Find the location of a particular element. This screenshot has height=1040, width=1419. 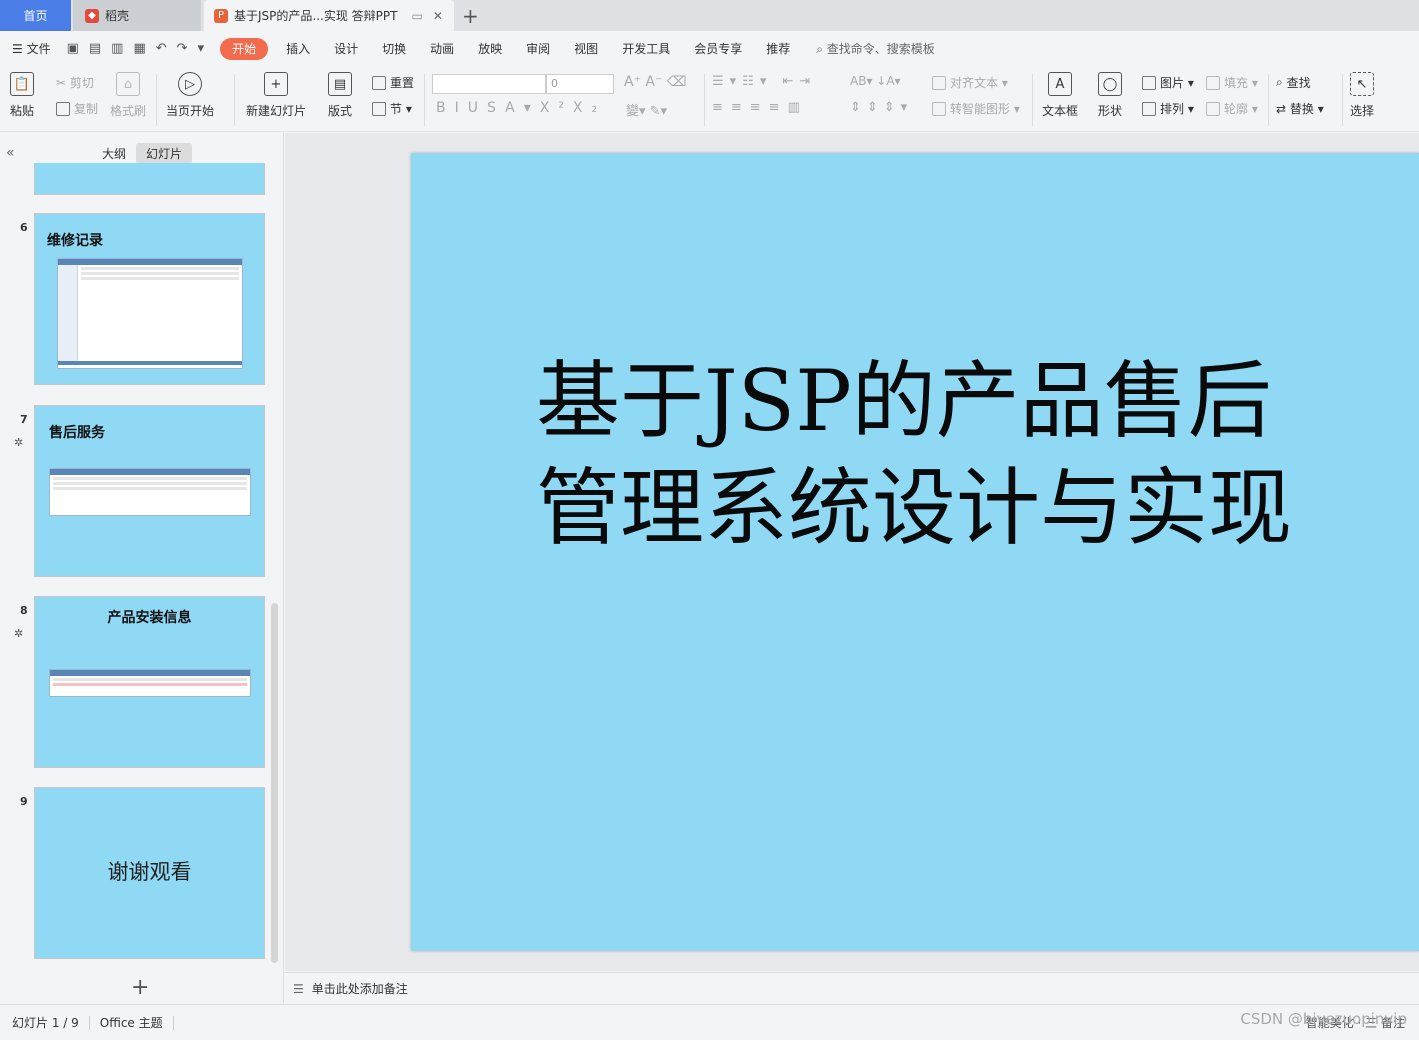

layout-button: ▤ 版式 is located at coordinates (340, 95).